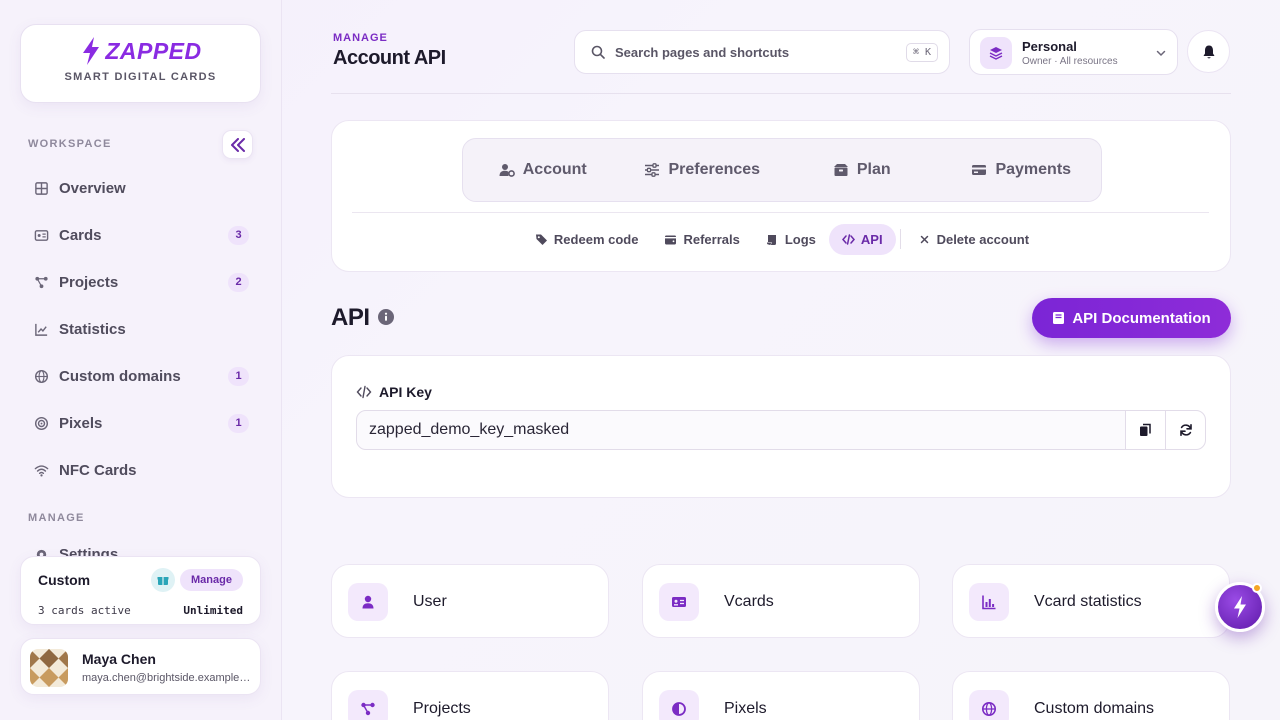 This screenshot has width=1280, height=720. What do you see at coordinates (64, 580) in the screenshot?
I see `plan-name: Custom` at bounding box center [64, 580].